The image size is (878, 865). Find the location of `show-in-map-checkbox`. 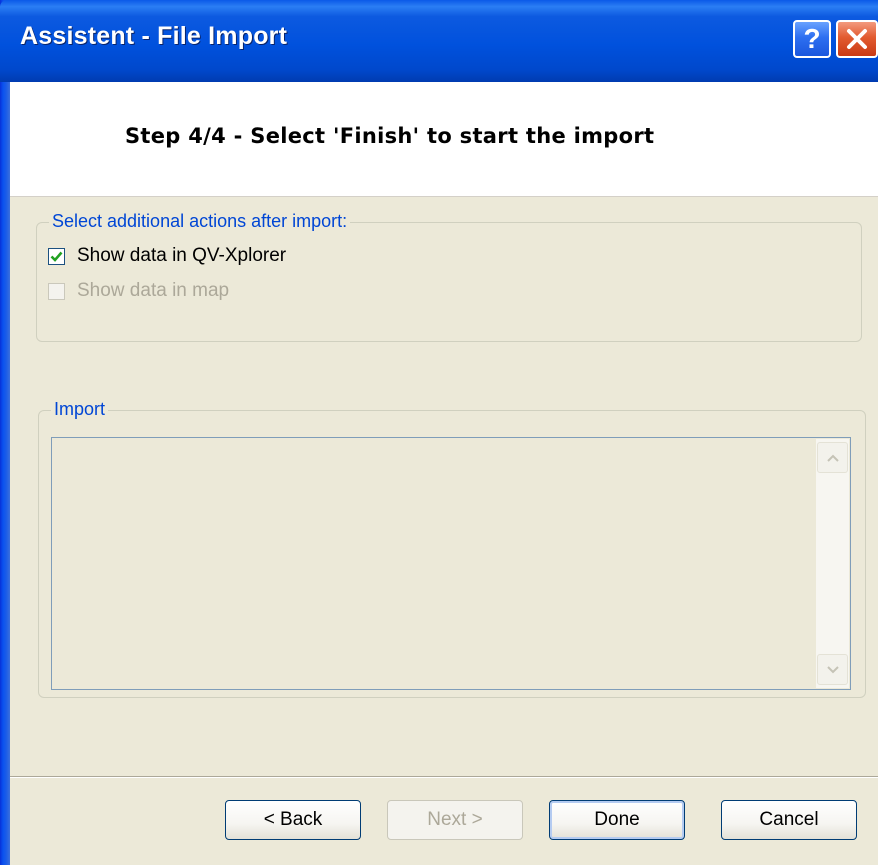

show-in-map-checkbox is located at coordinates (56, 291).